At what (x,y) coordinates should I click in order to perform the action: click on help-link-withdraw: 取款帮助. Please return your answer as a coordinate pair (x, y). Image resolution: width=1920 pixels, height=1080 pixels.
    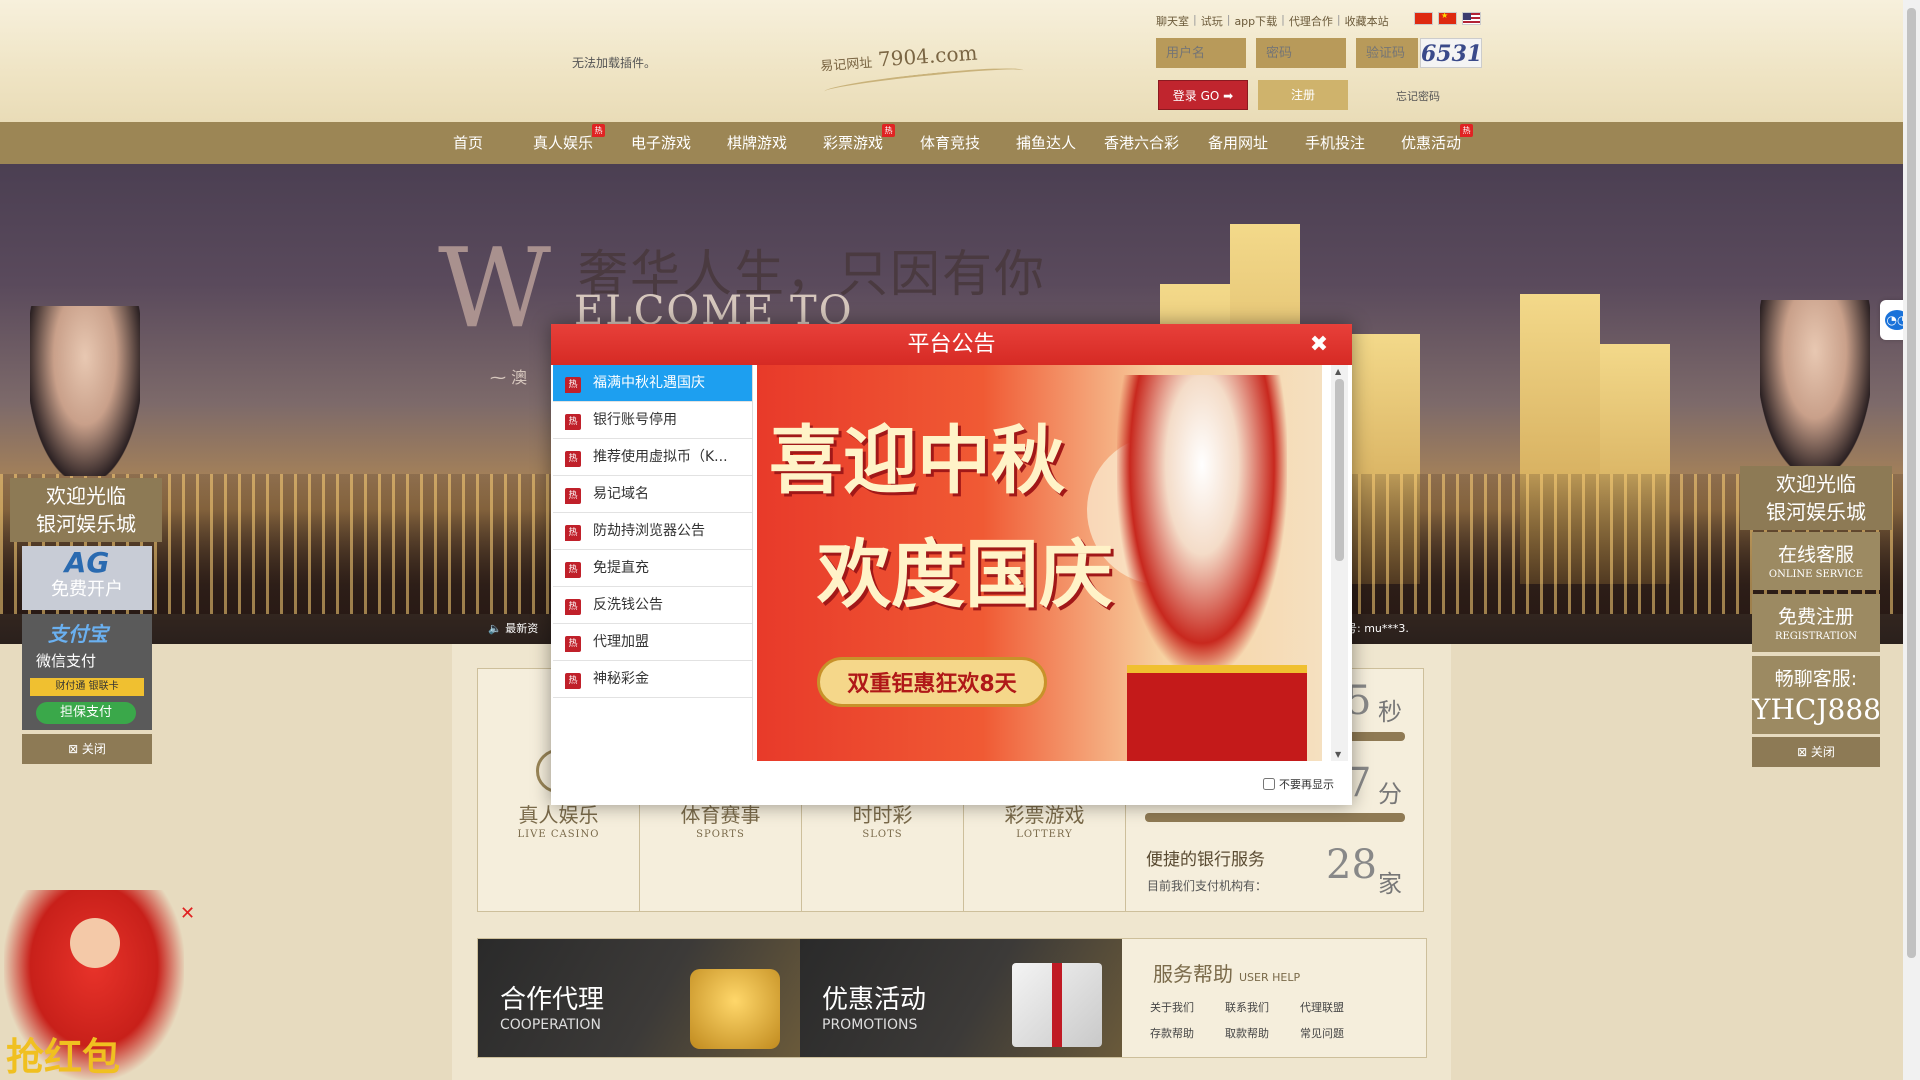
    Looking at the image, I should click on (1247, 1033).